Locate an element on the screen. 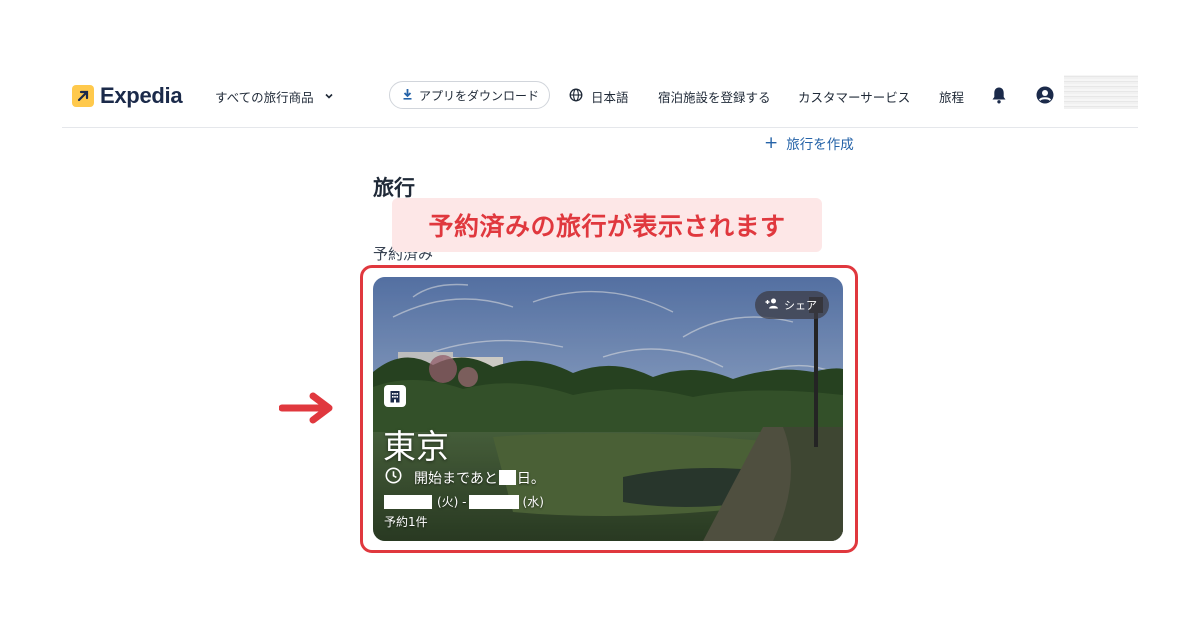 Image resolution: width=1200 pixels, height=630 pixels. download-app-button: アプリをダウンロード is located at coordinates (470, 95).